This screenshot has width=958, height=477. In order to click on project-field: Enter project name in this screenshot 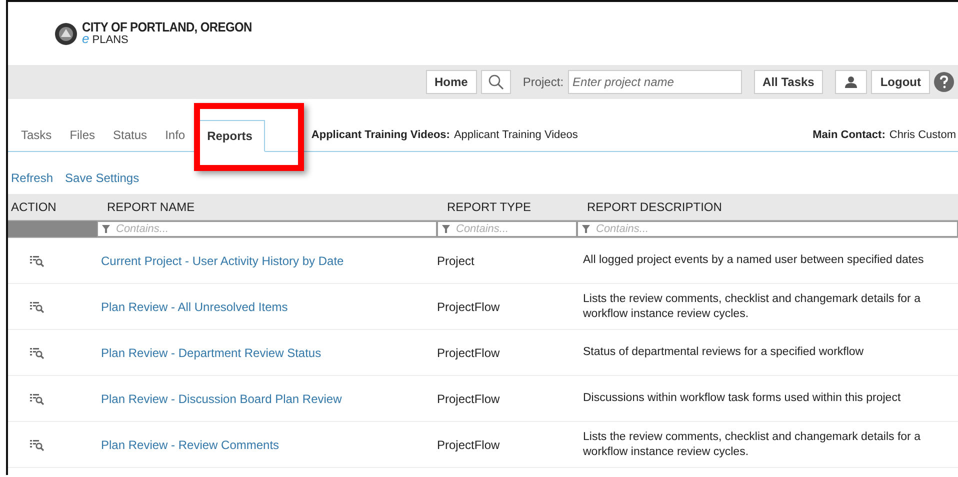, I will do `click(655, 82)`.